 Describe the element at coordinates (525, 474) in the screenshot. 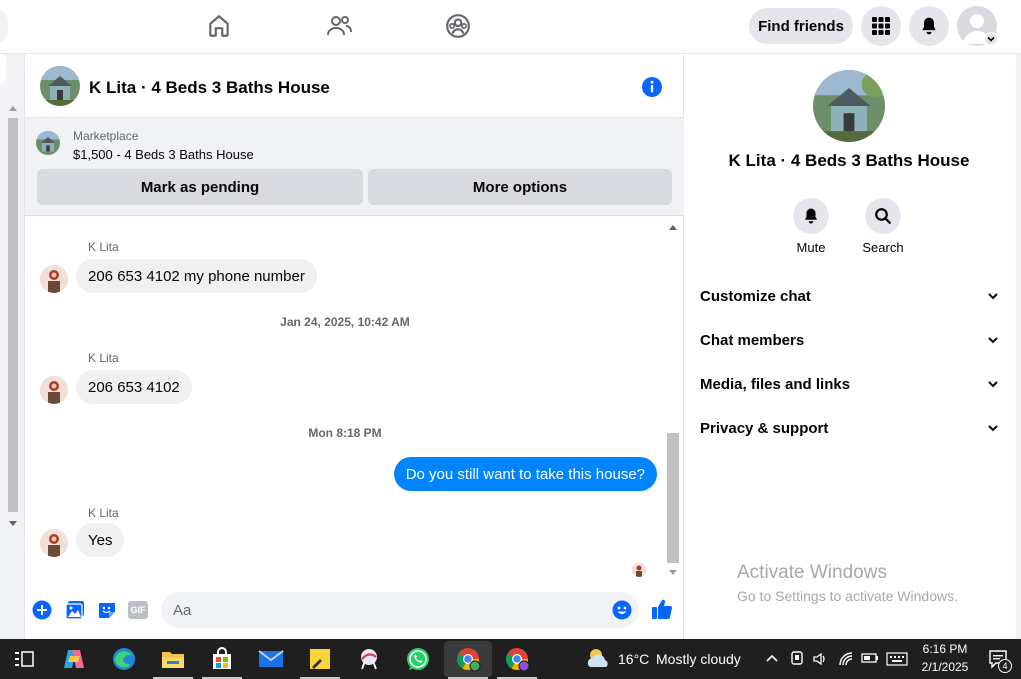

I see `sent-message-bubble: Do you still want to take this house?` at that location.